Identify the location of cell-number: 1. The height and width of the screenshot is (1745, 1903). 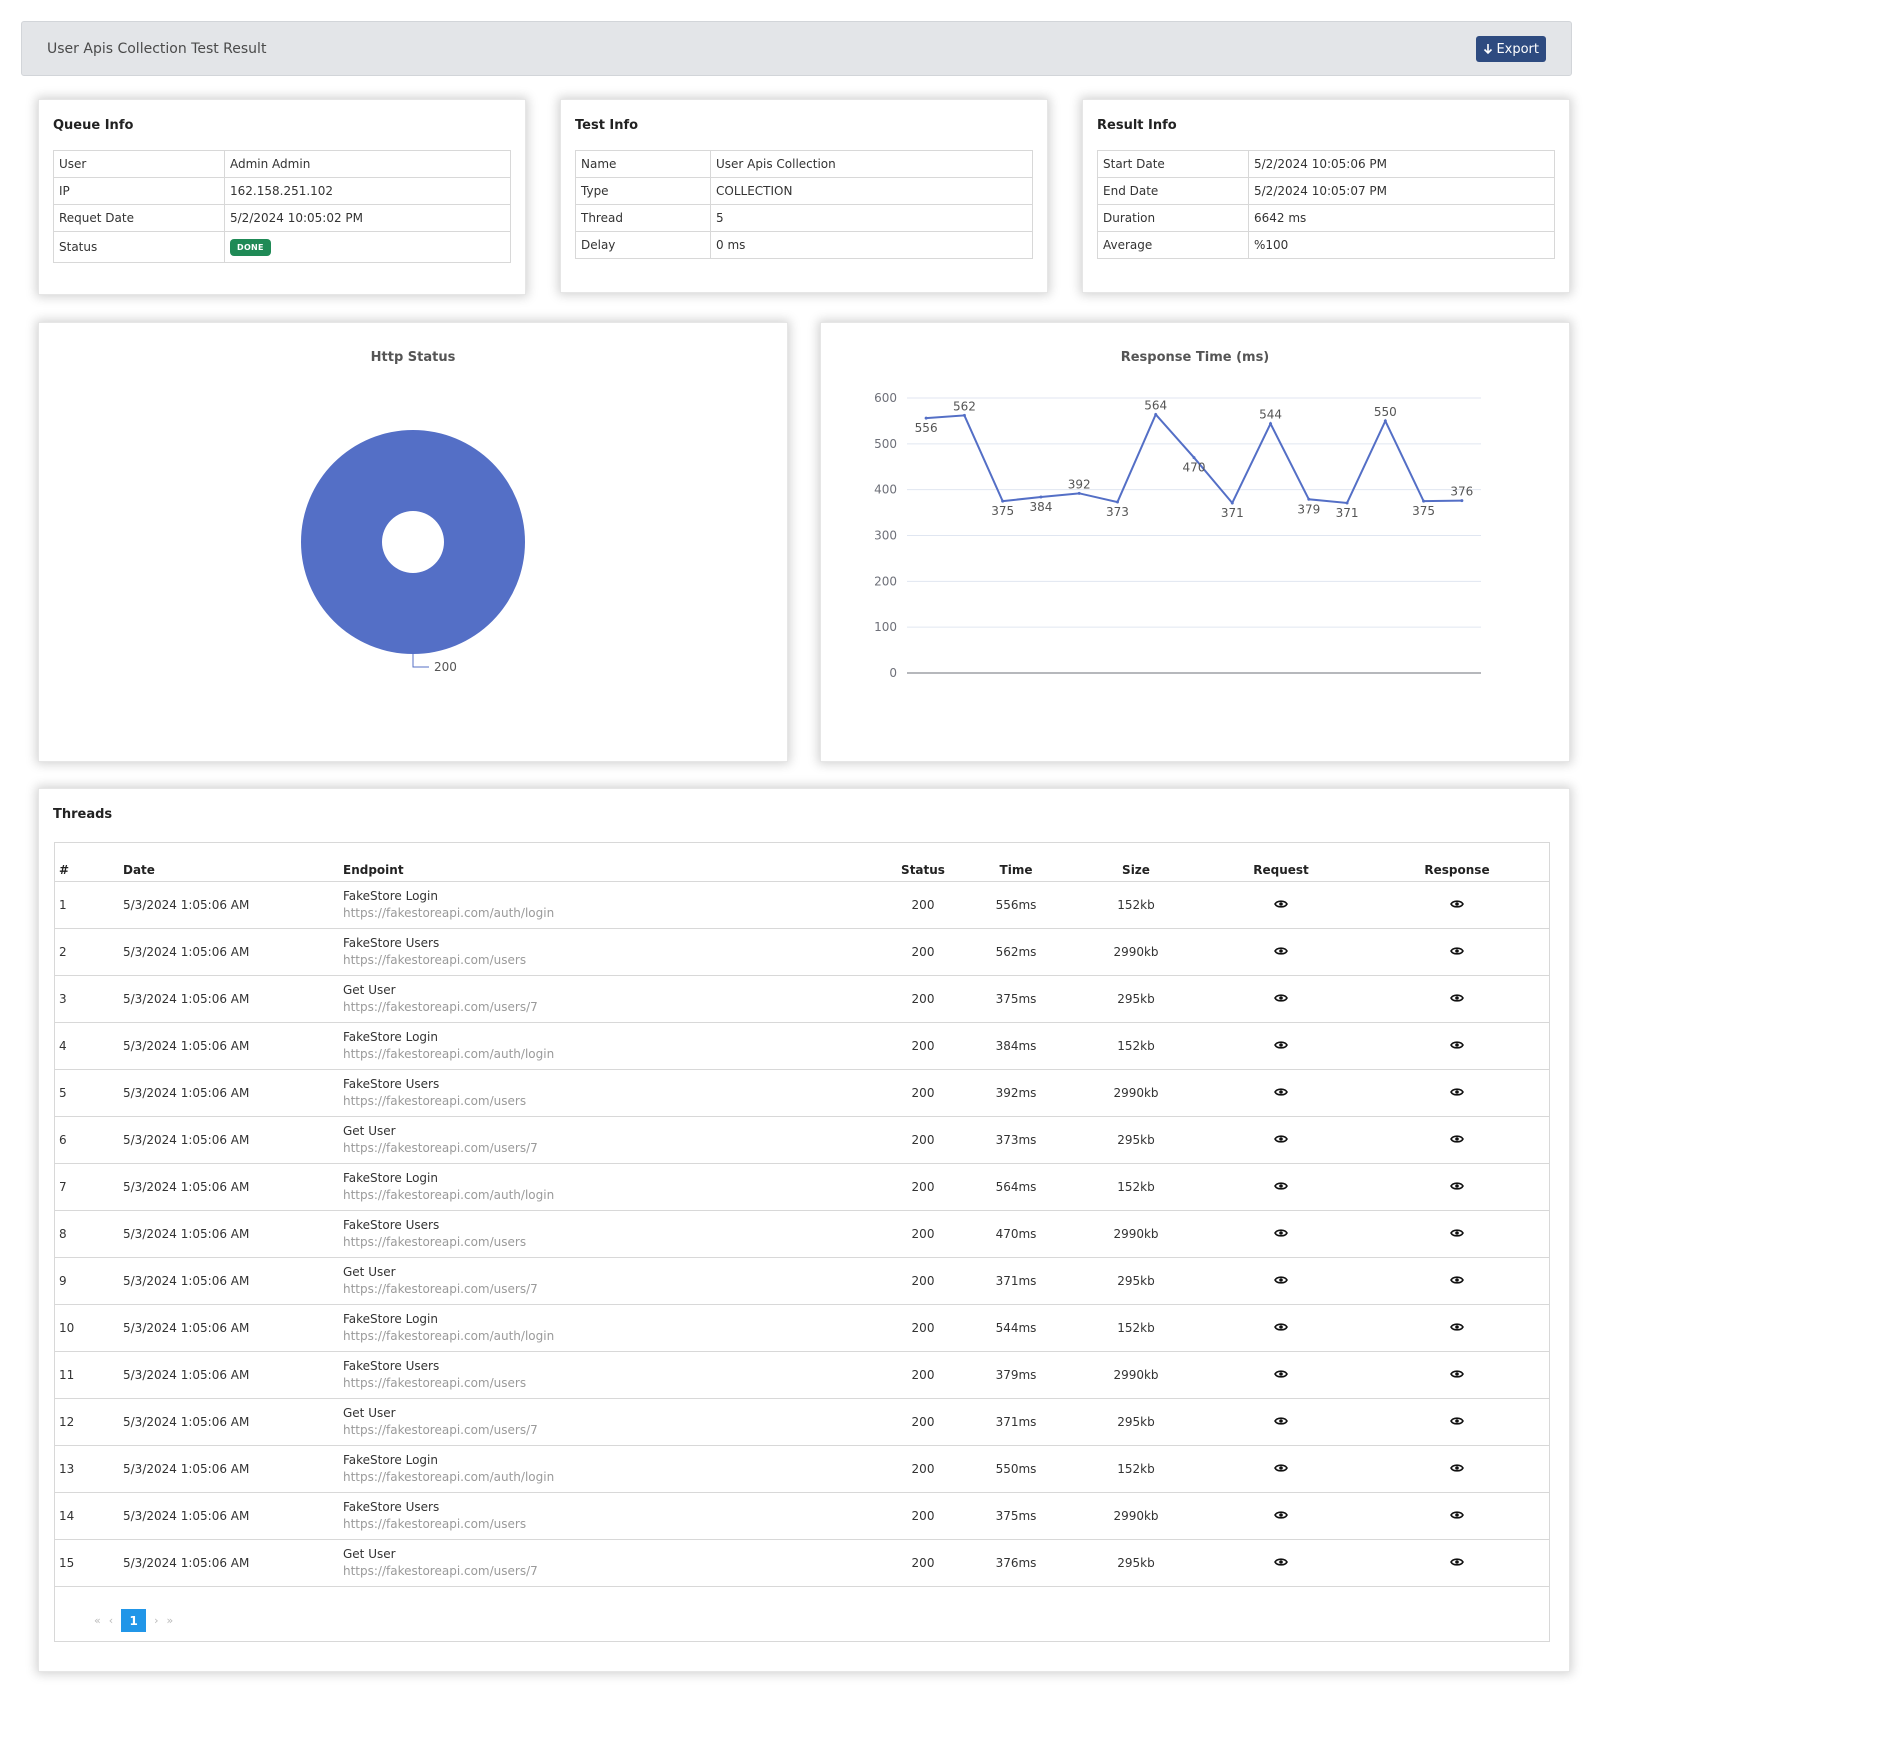
(86, 905).